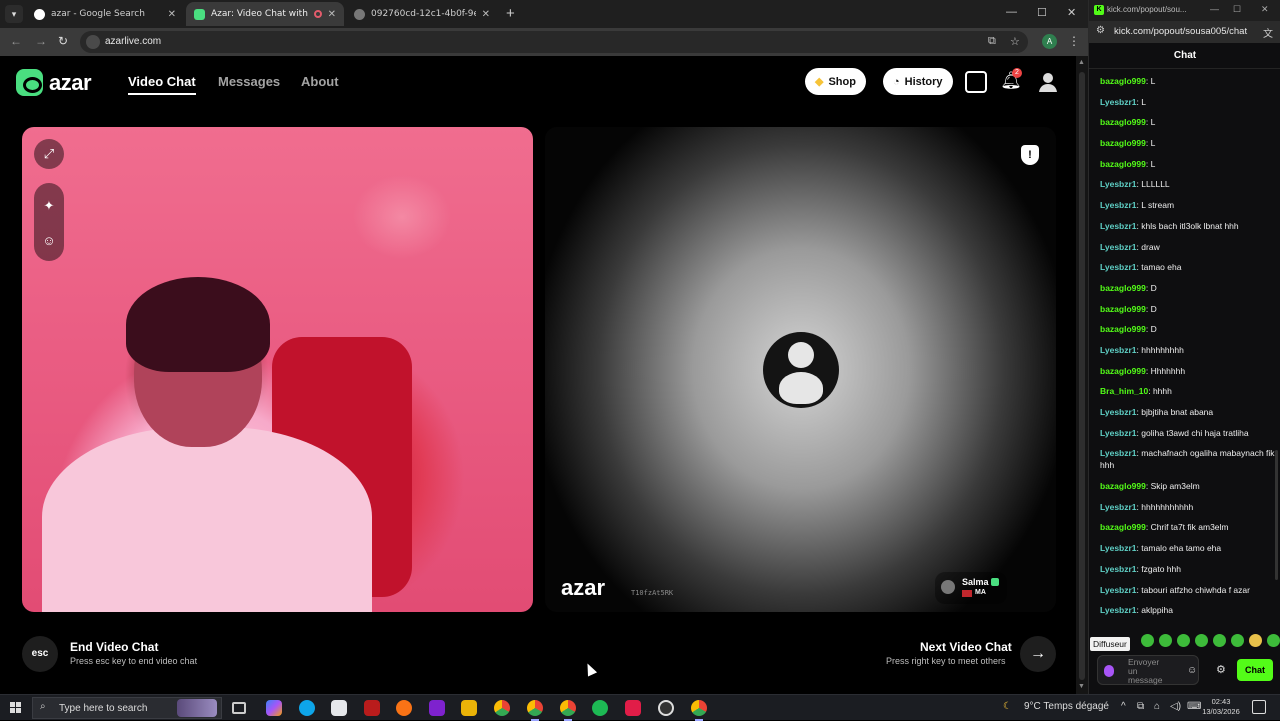 Image resolution: width=1280 pixels, height=721 pixels. I want to click on firefox-icon, so click(404, 708).